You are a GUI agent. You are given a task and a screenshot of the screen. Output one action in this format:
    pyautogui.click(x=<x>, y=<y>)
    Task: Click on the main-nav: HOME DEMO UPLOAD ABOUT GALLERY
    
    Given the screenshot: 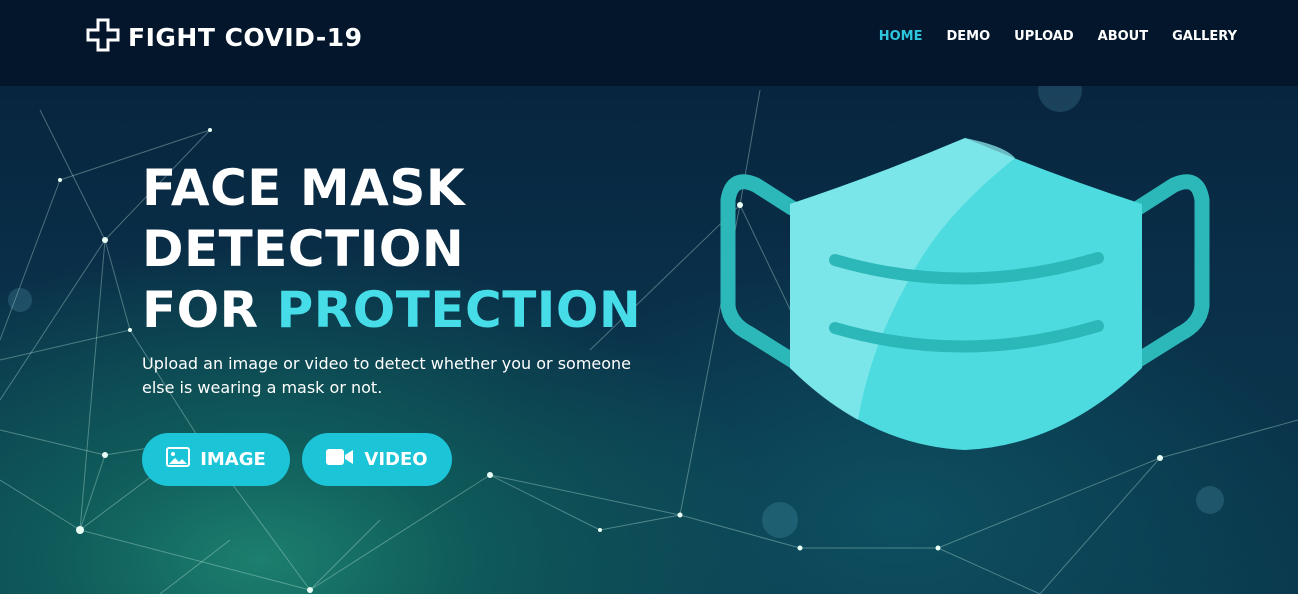 What is the action you would take?
    pyautogui.click(x=1058, y=36)
    